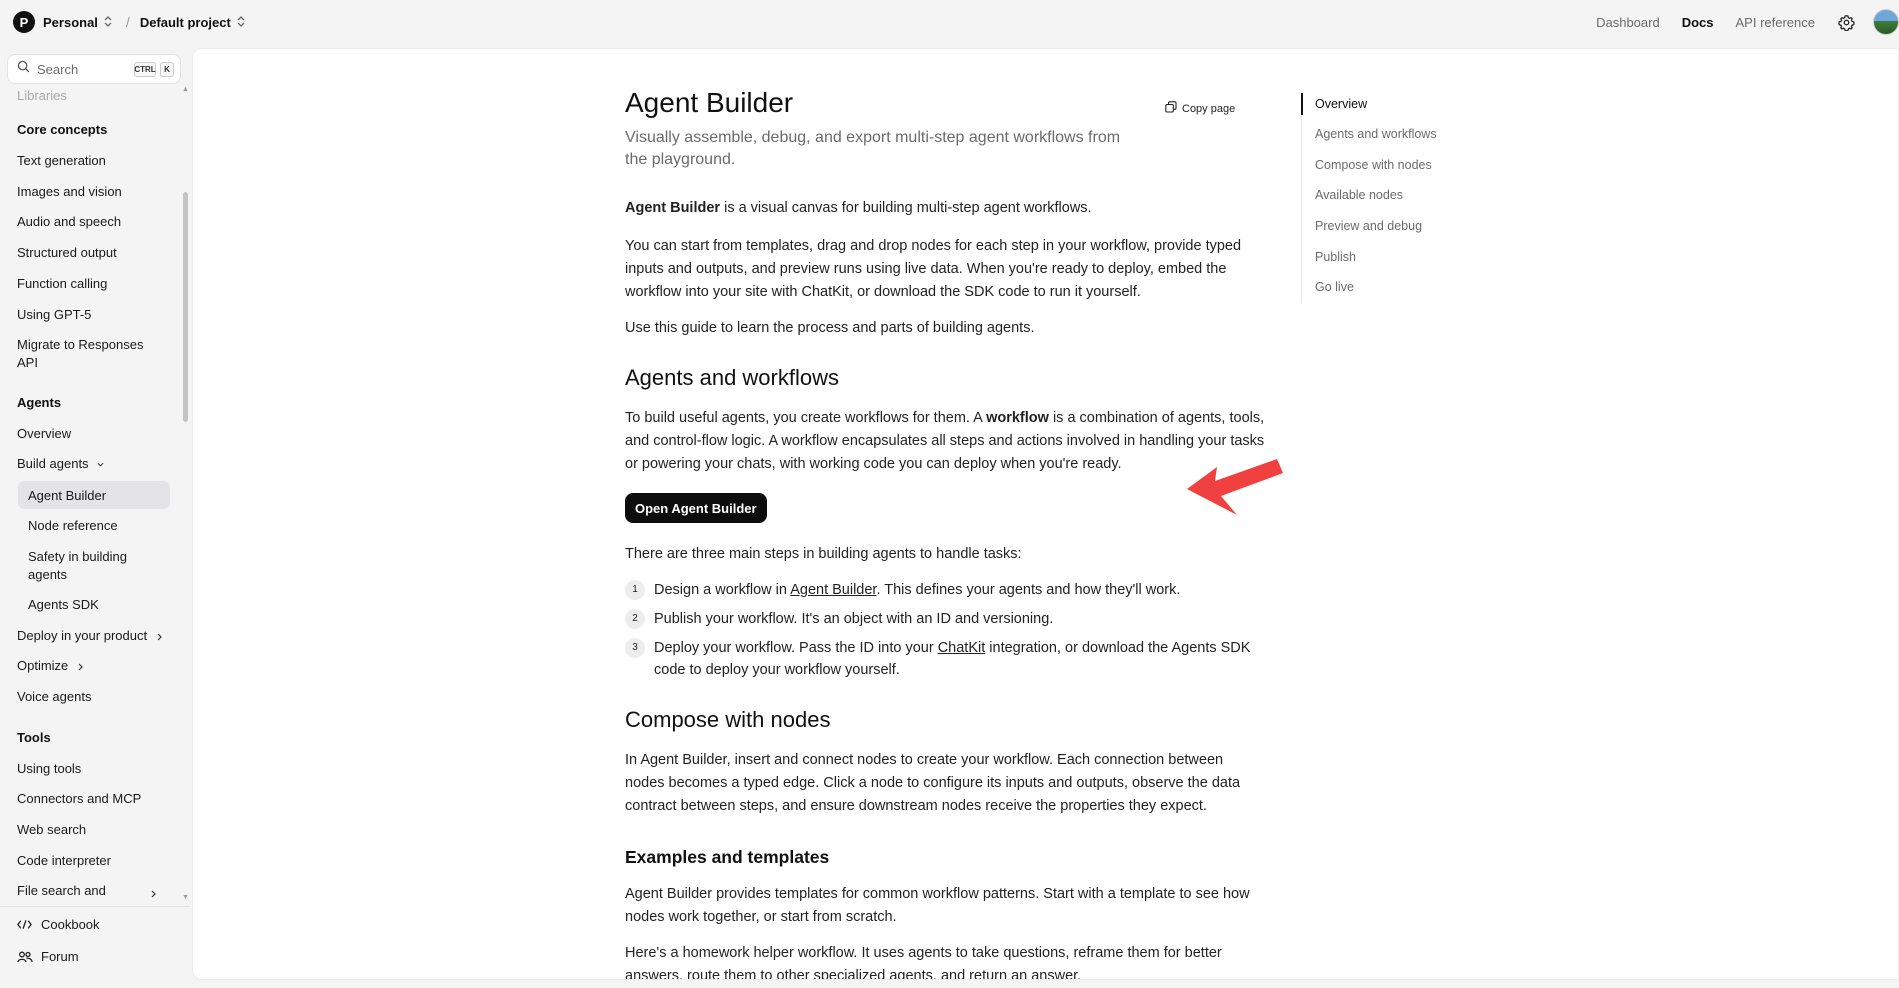  I want to click on sidebar-divider, so click(95, 906).